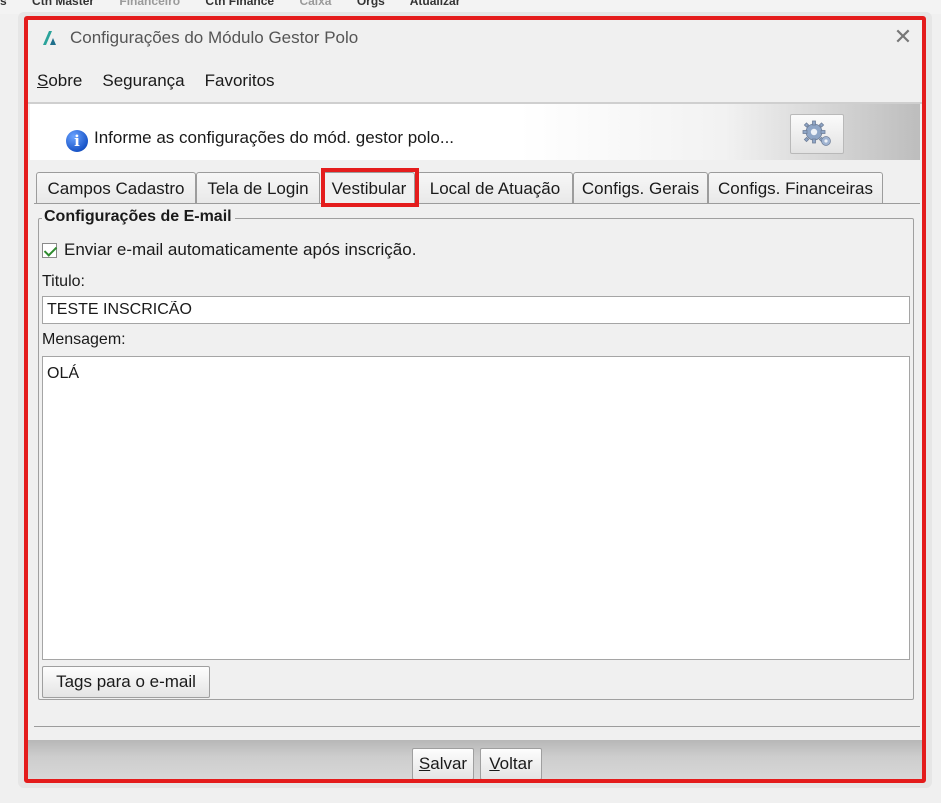 This screenshot has width=941, height=803. I want to click on tab-tela-de-login: Tela de Login, so click(258, 188).